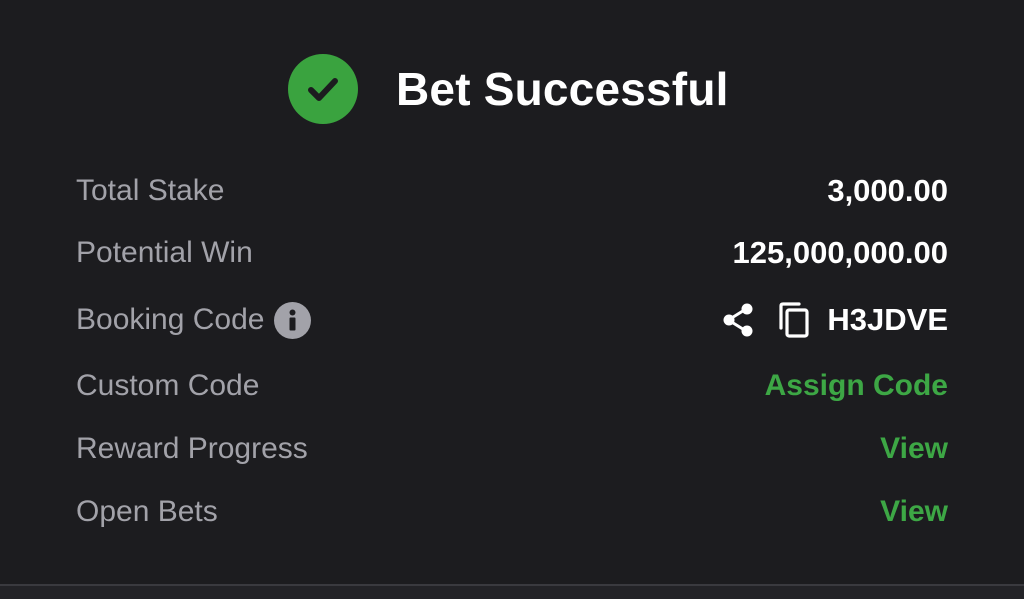 The image size is (1024, 599). I want to click on booking-code-value: H3JDVE, so click(887, 319).